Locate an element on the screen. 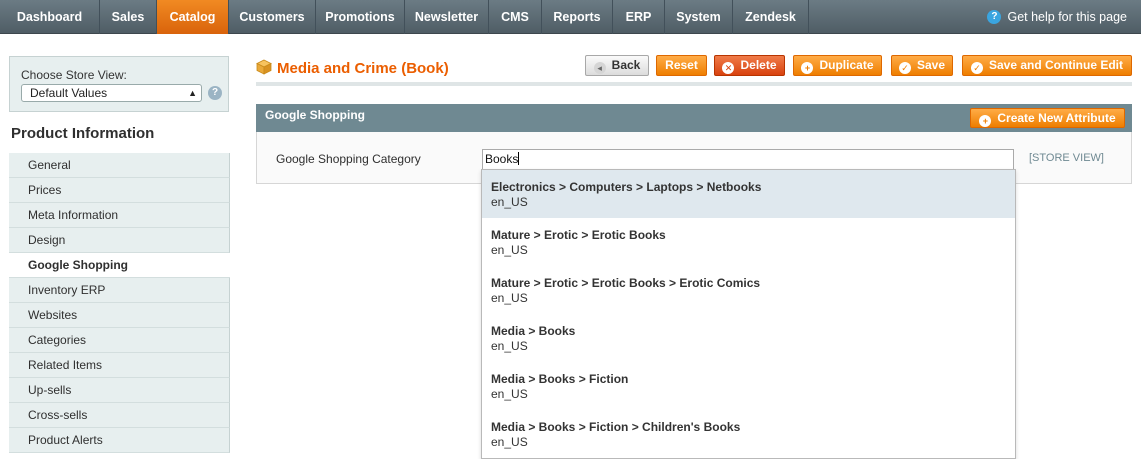 This screenshot has width=1141, height=459. reset-button-label: Reset is located at coordinates (681, 65).